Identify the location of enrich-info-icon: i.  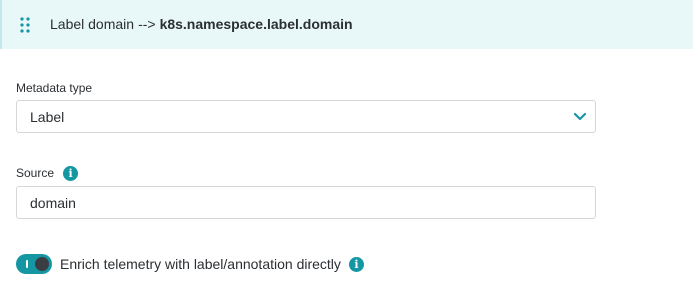
(356, 264).